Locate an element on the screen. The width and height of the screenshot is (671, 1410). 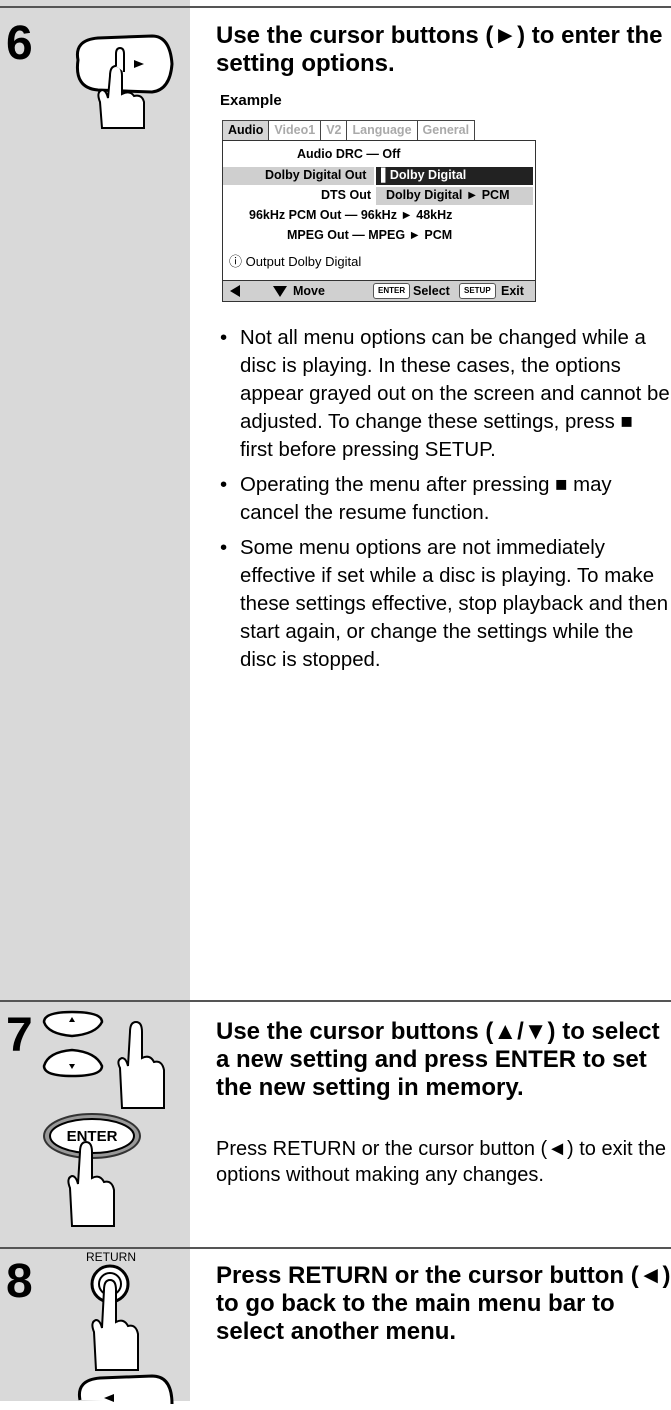
osd-enter-key: ENTER is located at coordinates (392, 291).